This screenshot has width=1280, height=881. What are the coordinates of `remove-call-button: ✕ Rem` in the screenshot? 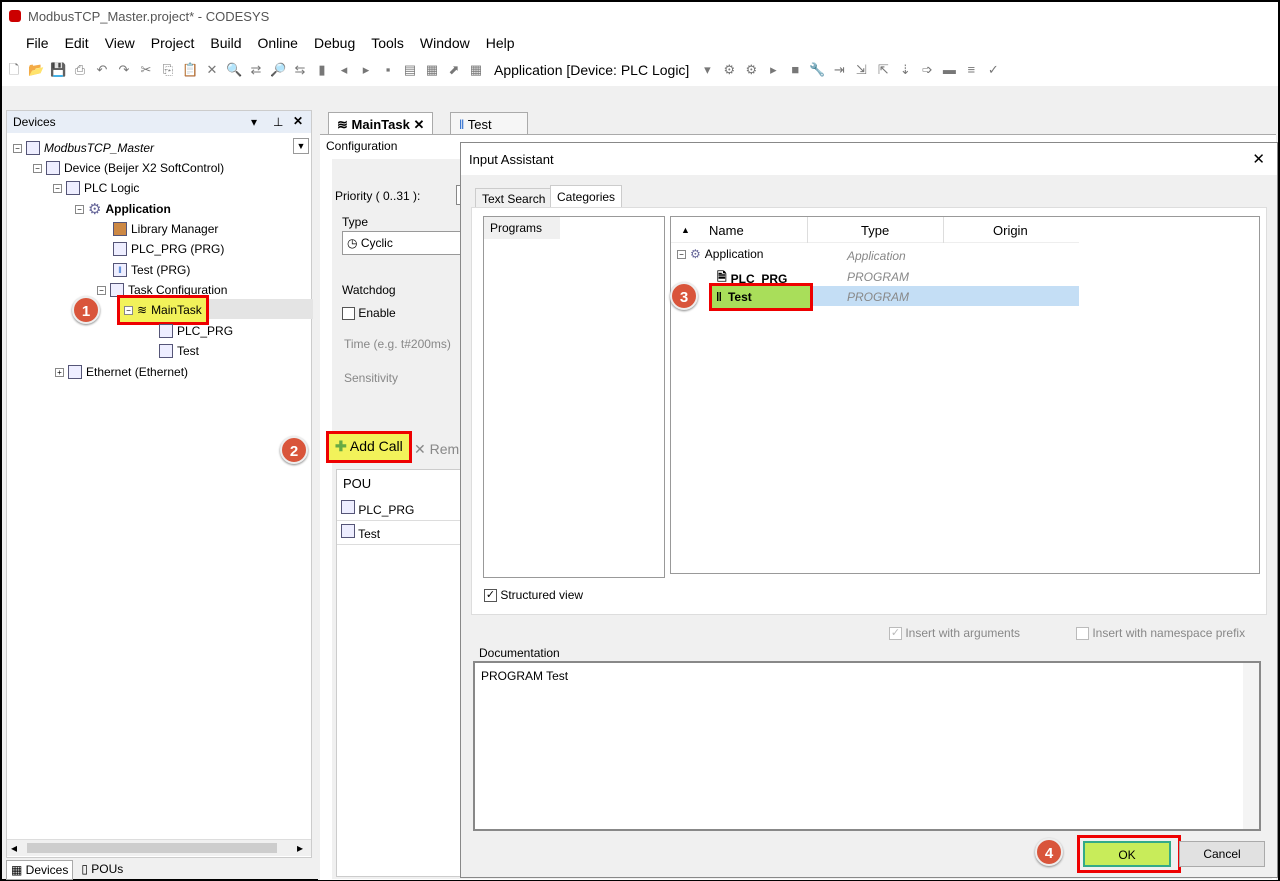 It's located at (436, 449).